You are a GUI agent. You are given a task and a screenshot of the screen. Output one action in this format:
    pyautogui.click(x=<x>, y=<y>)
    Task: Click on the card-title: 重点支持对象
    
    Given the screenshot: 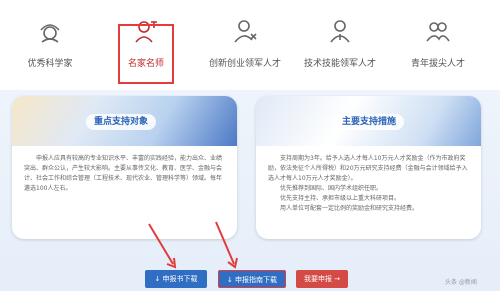 What is the action you would take?
    pyautogui.click(x=121, y=122)
    